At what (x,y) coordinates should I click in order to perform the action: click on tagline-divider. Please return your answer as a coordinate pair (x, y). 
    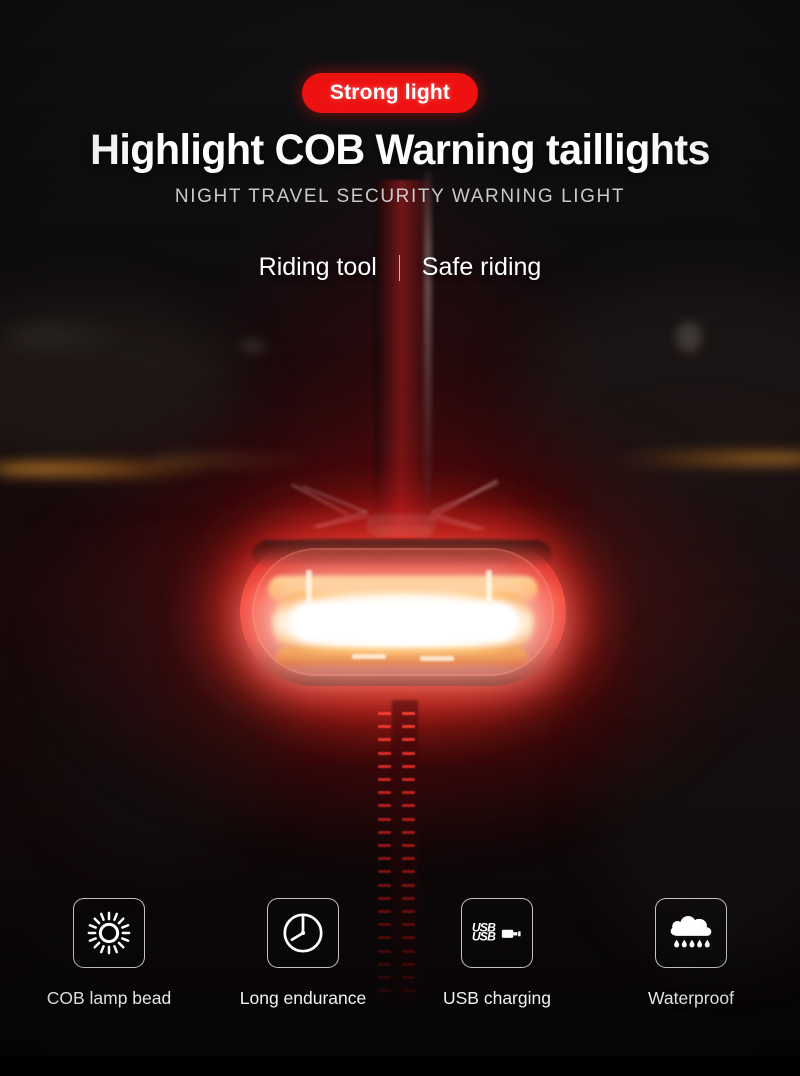
    Looking at the image, I should click on (399, 267).